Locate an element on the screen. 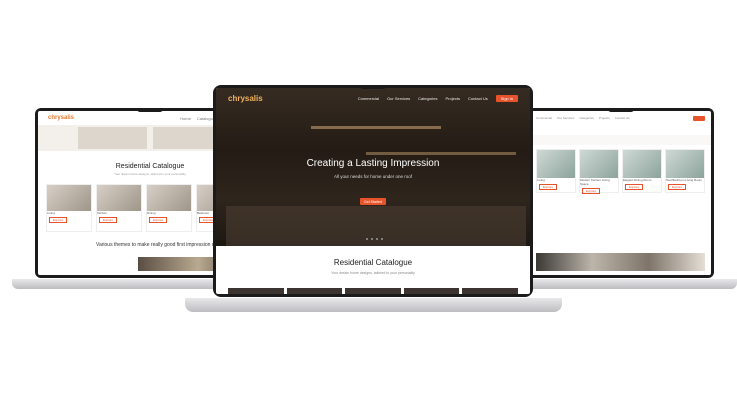  section-title: Residential Catalogue is located at coordinates (373, 262).